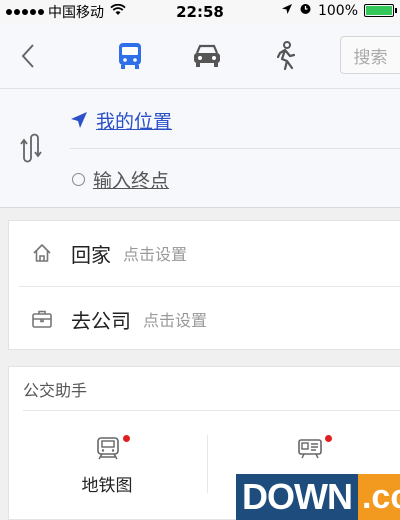  What do you see at coordinates (101, 320) in the screenshot?
I see `go-work-label: 去公司` at bounding box center [101, 320].